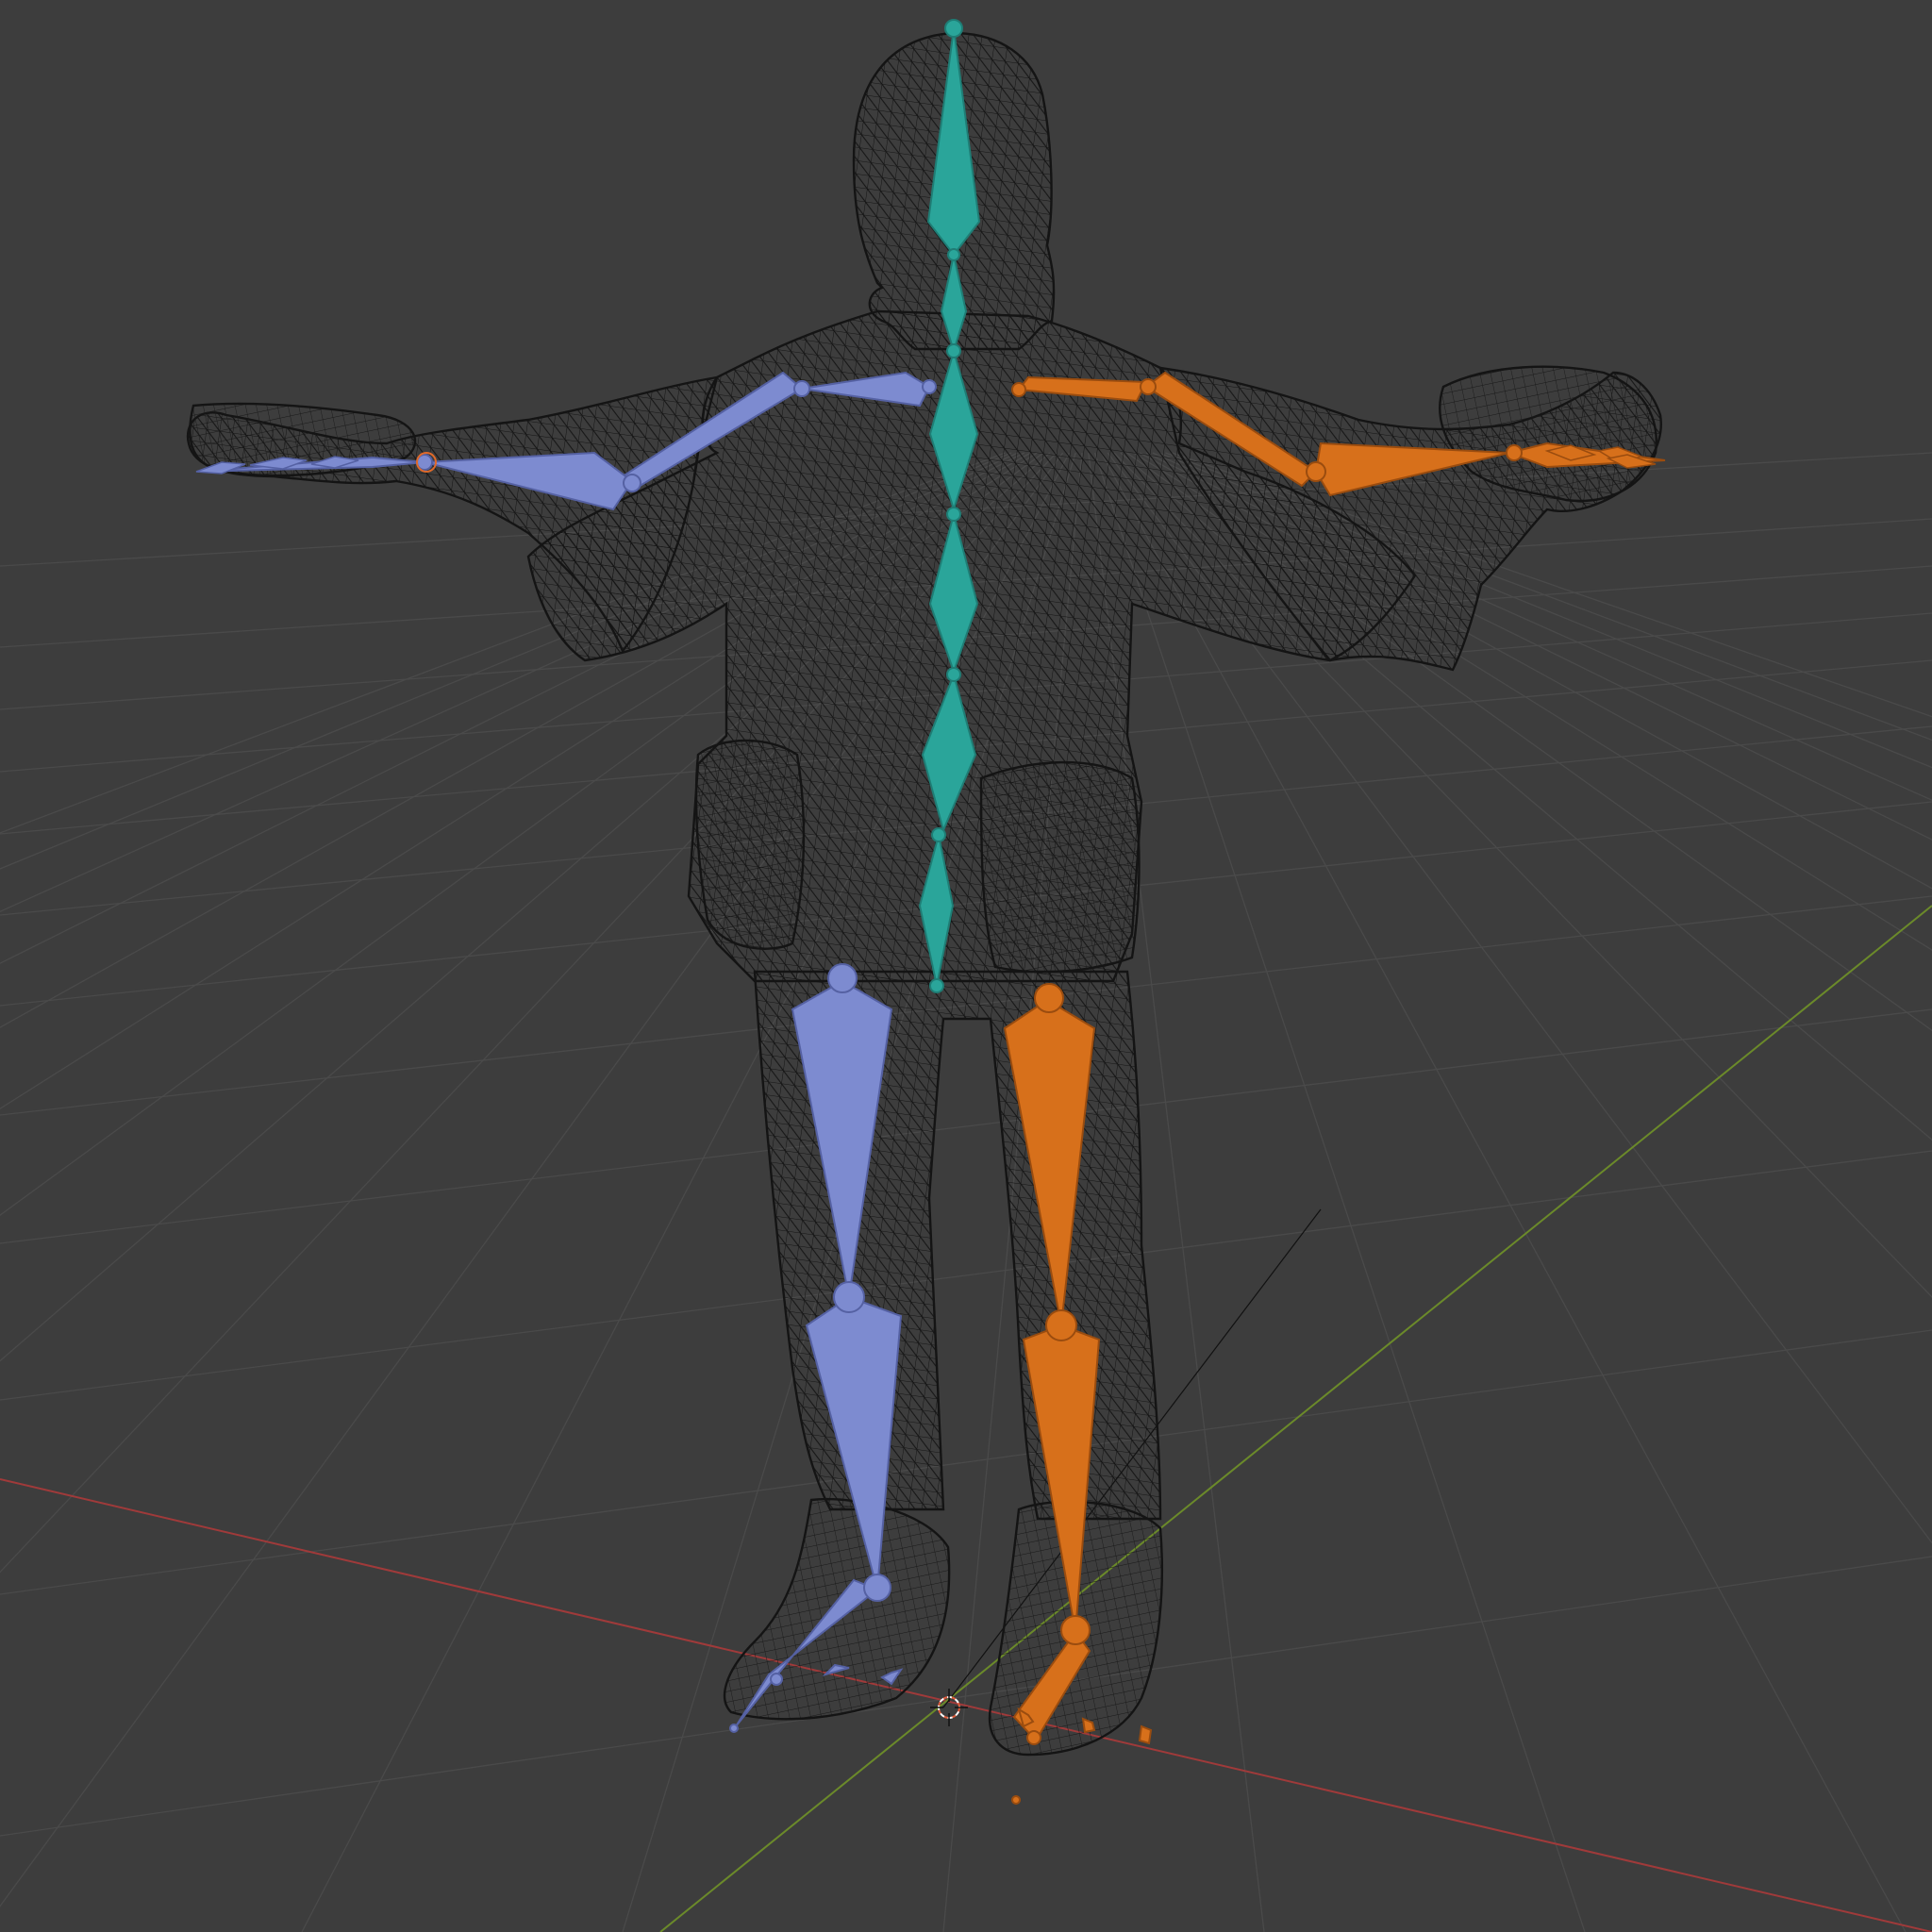  What do you see at coordinates (930, 386) in the screenshot?
I see `joint-left-shoulder` at bounding box center [930, 386].